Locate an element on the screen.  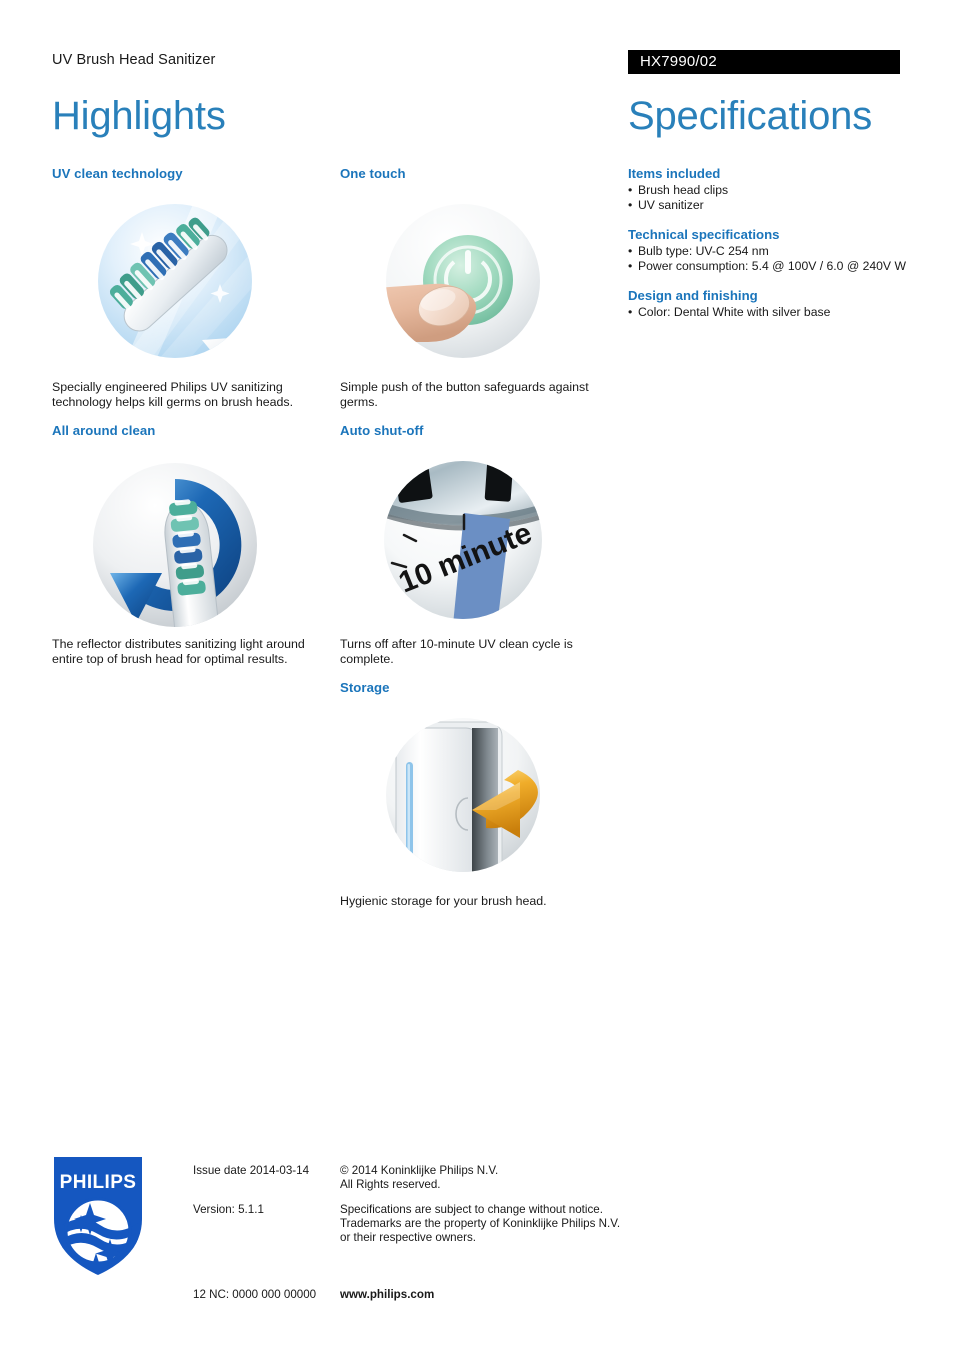
page-title-specifications: Specifications is located at coordinates (750, 116).